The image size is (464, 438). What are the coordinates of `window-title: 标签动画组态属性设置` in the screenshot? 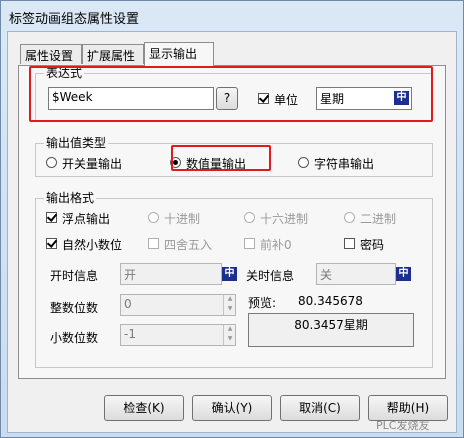 It's located at (74, 19).